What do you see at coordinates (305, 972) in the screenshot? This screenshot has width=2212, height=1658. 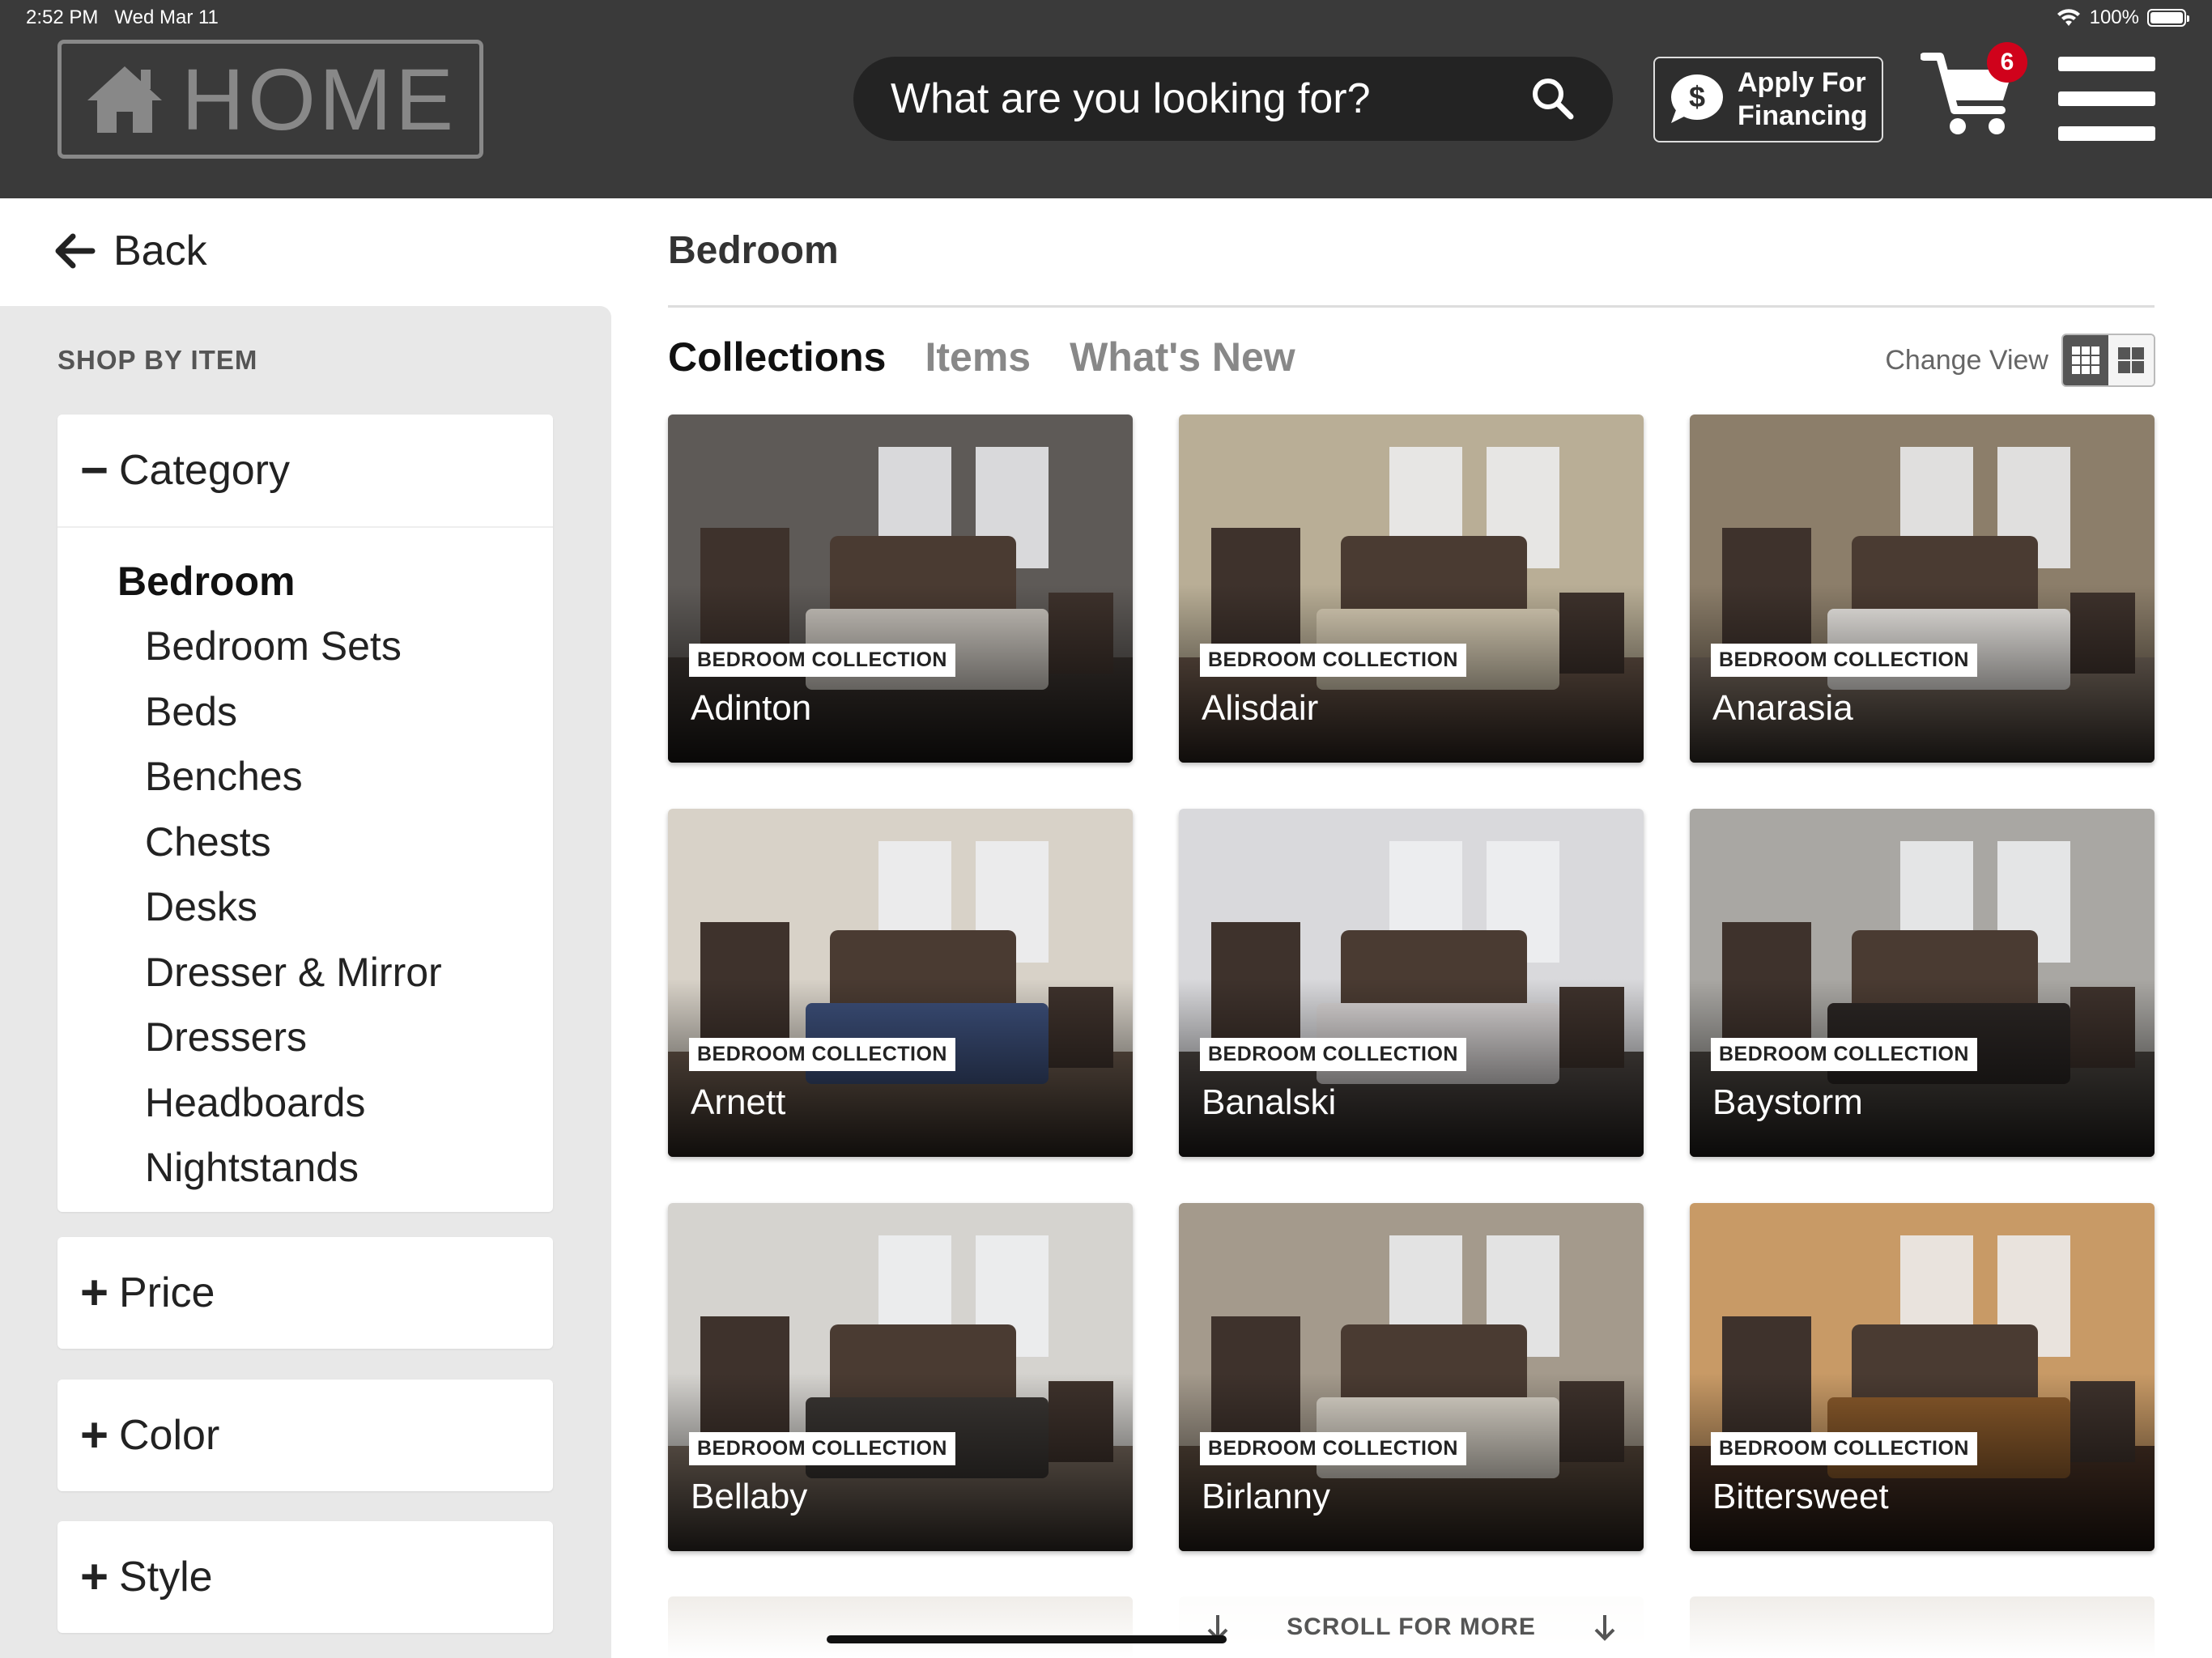 I see `category-item-dresser-mirror: Dresser & Mirror` at bounding box center [305, 972].